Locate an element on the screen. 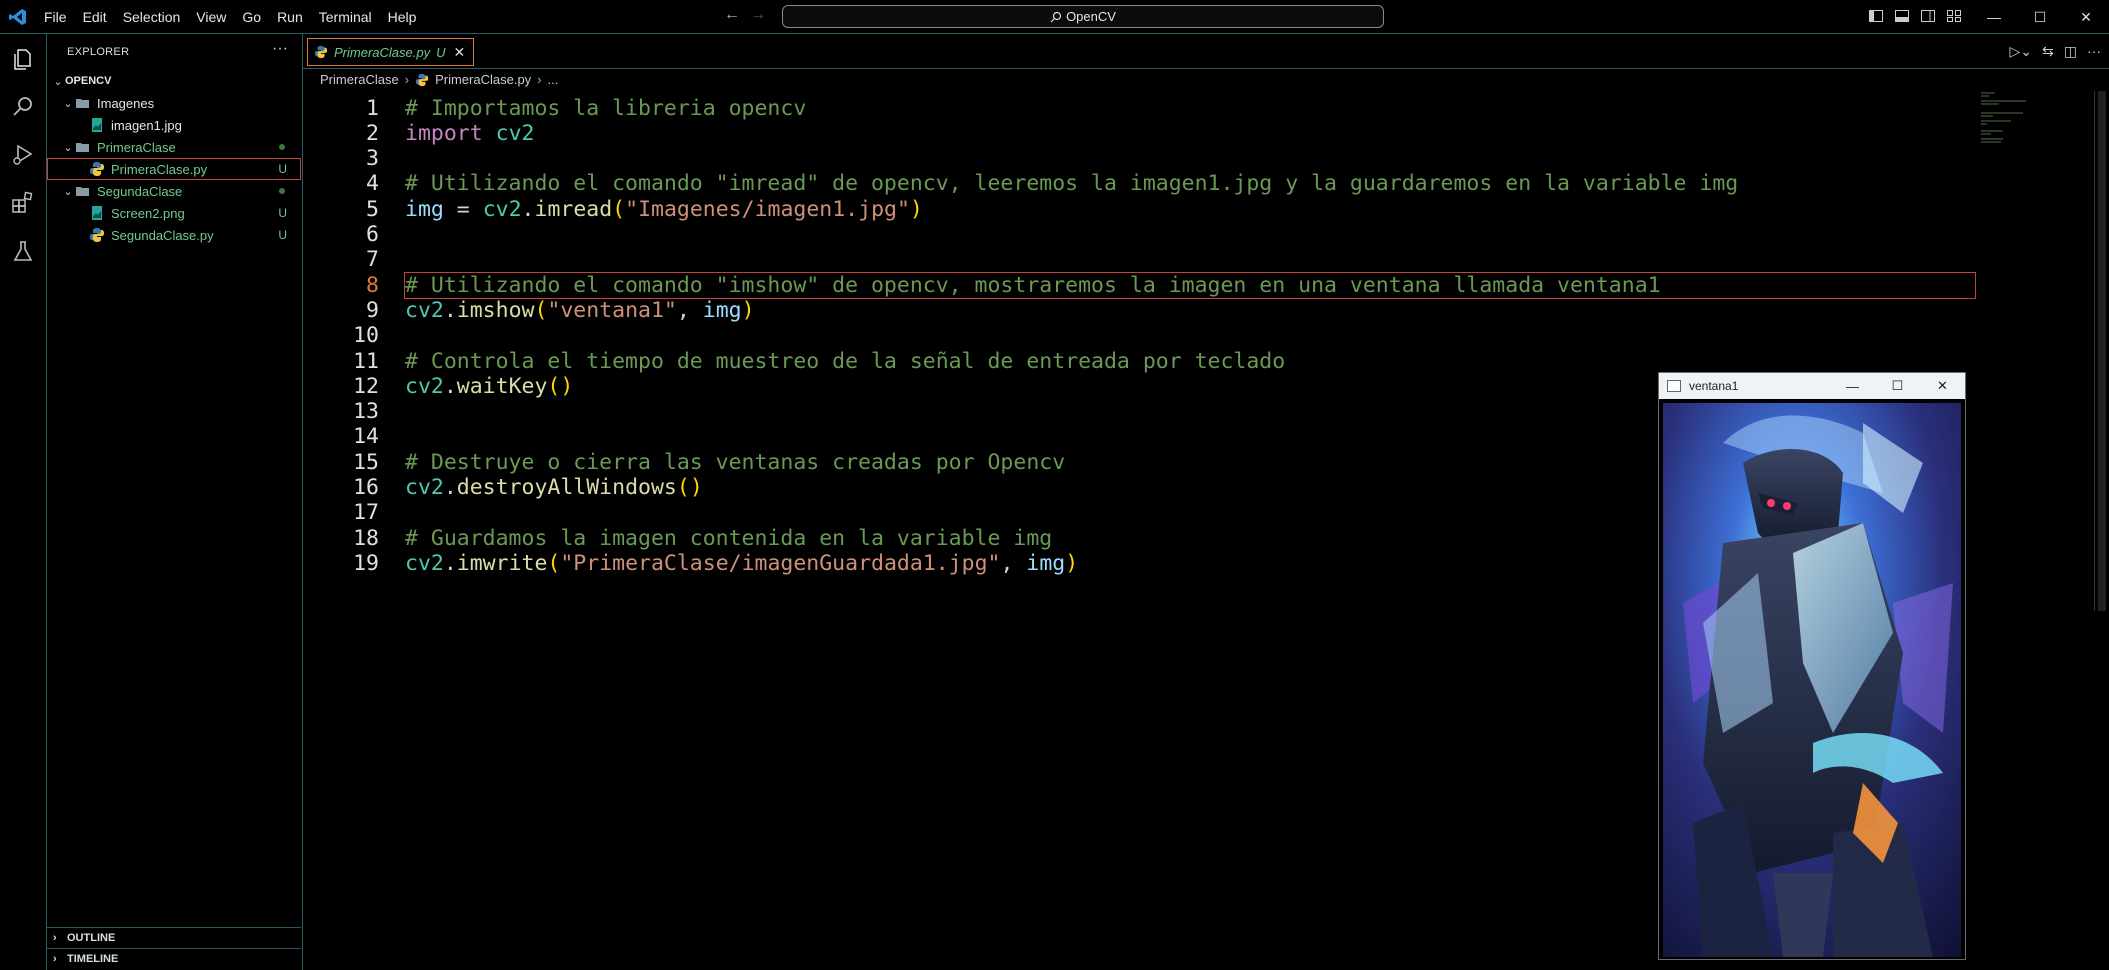 The image size is (2109, 970). opencv-close-button: ✕ is located at coordinates (1942, 386).